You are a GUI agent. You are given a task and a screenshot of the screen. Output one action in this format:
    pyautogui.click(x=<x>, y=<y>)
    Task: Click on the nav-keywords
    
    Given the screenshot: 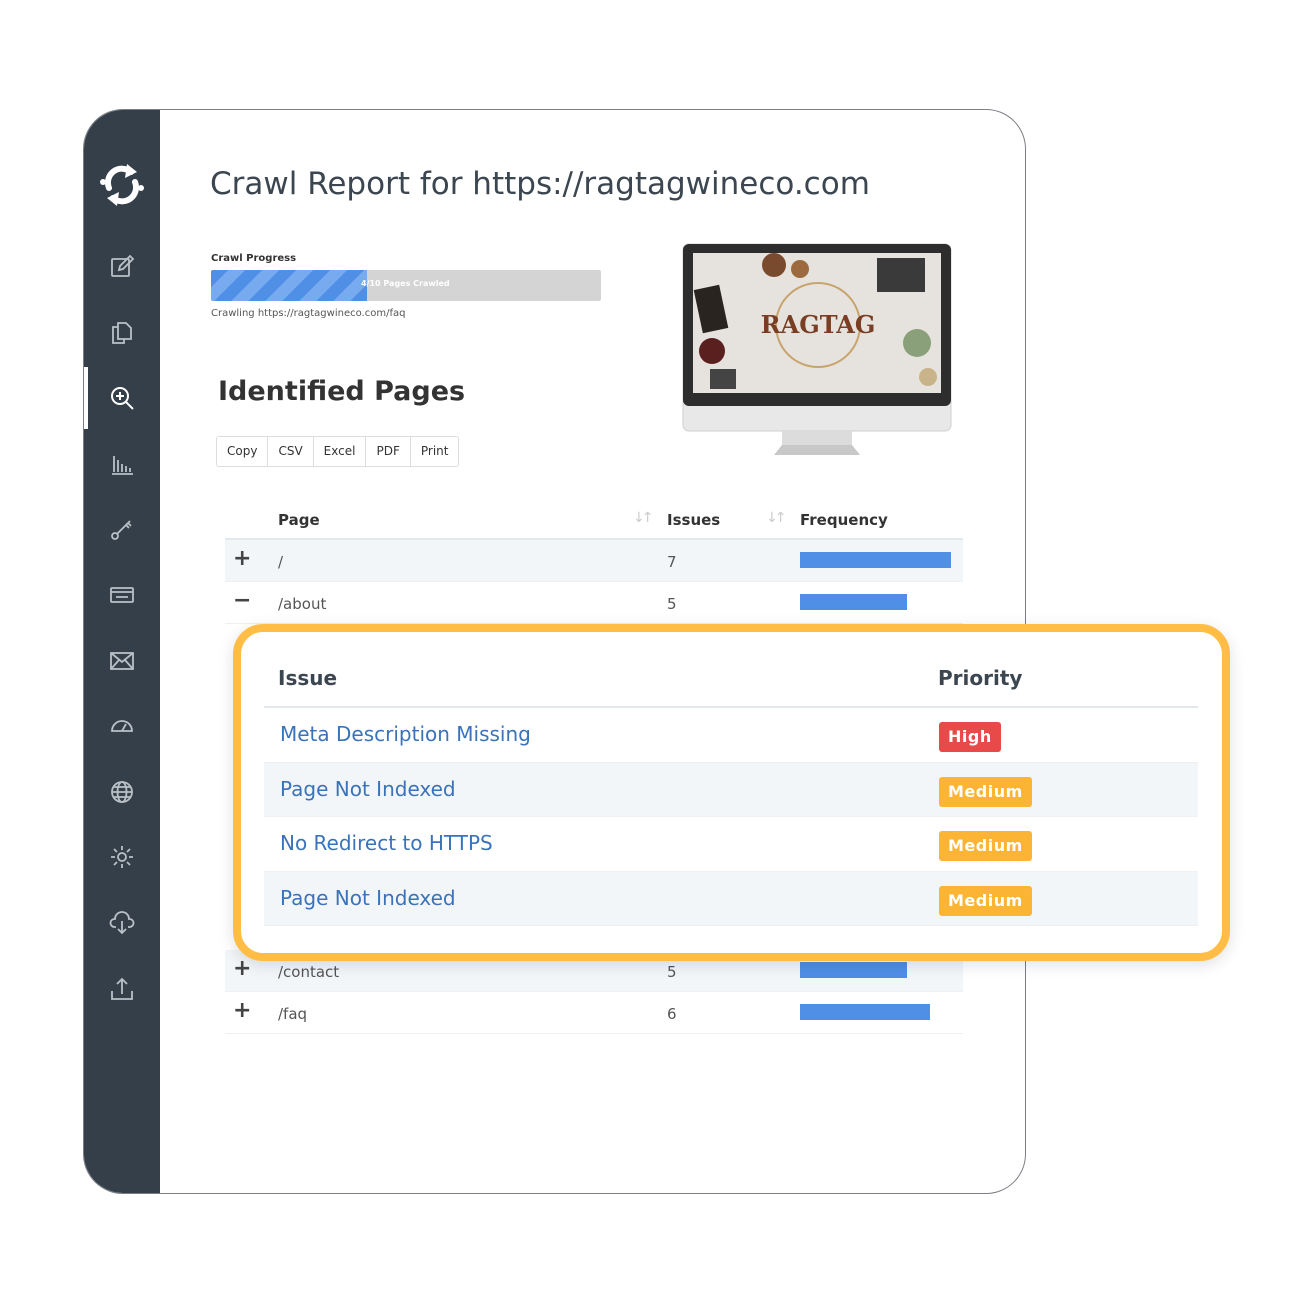 What is the action you would take?
    pyautogui.click(x=122, y=529)
    